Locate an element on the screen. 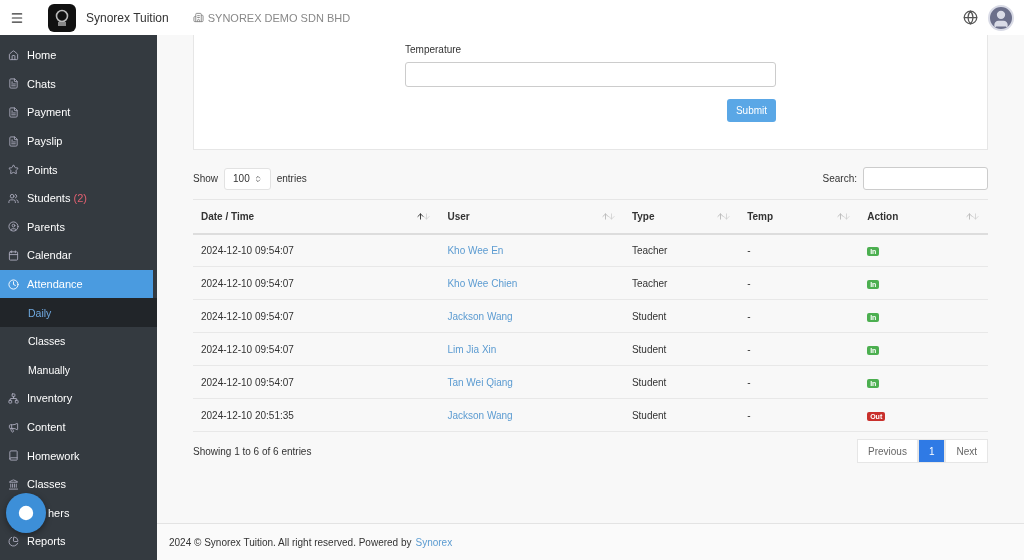  sidebar-item: Students (2) is located at coordinates (76, 198).